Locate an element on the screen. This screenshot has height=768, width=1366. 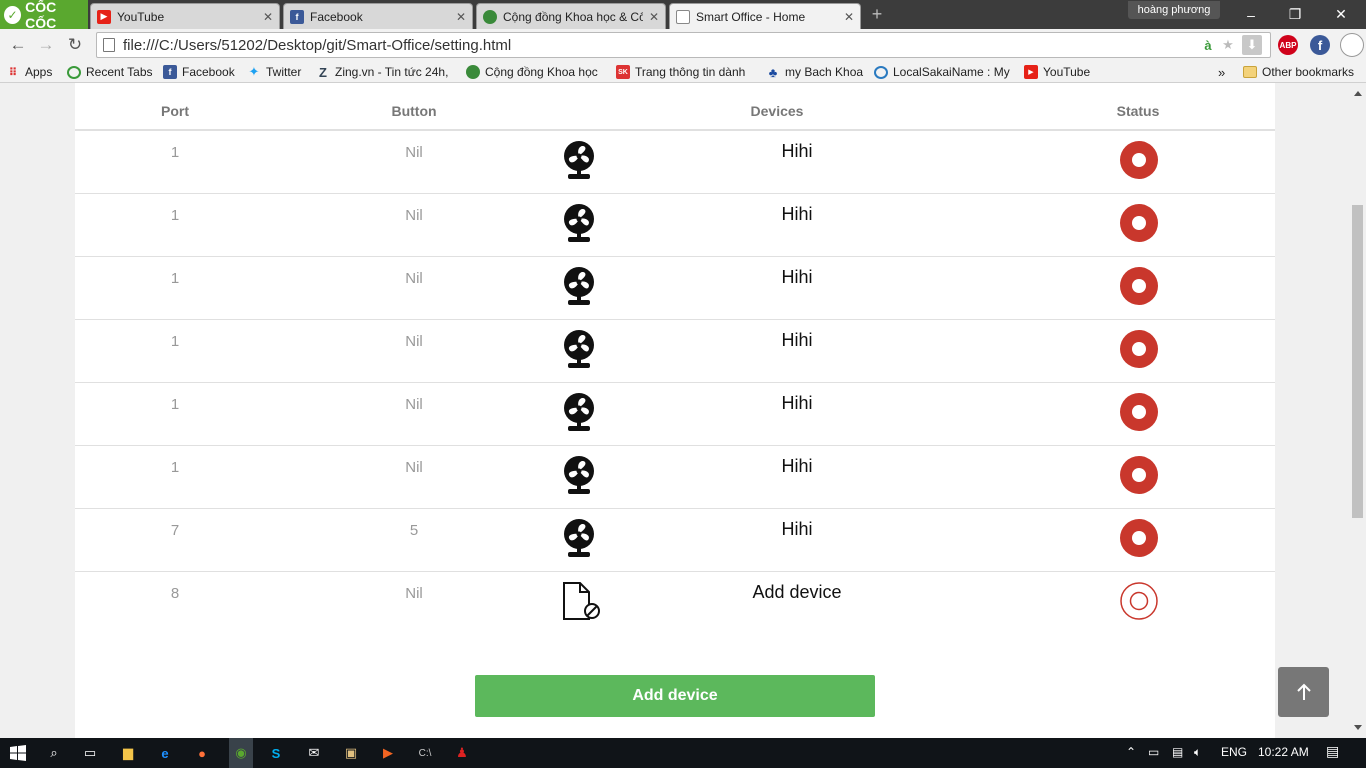
bookmark-label: Apps is located at coordinates (39, 72).